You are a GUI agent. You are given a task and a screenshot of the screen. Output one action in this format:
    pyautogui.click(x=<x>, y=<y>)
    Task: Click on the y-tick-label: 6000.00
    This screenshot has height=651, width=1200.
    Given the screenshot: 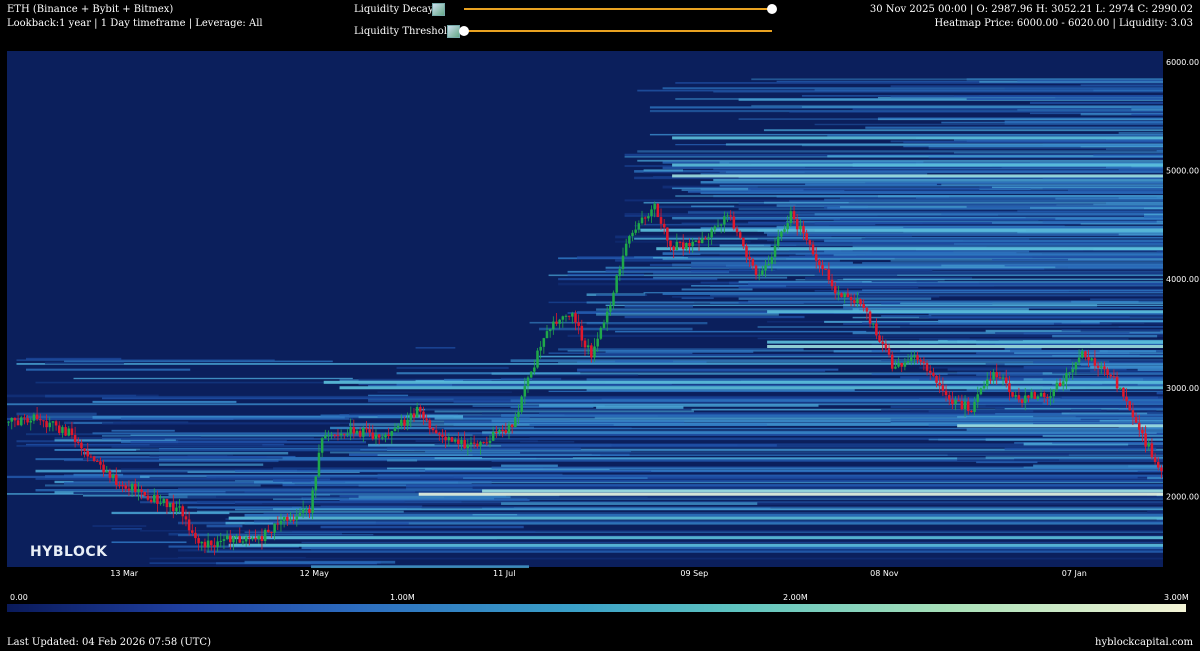 What is the action you would take?
    pyautogui.click(x=1182, y=62)
    